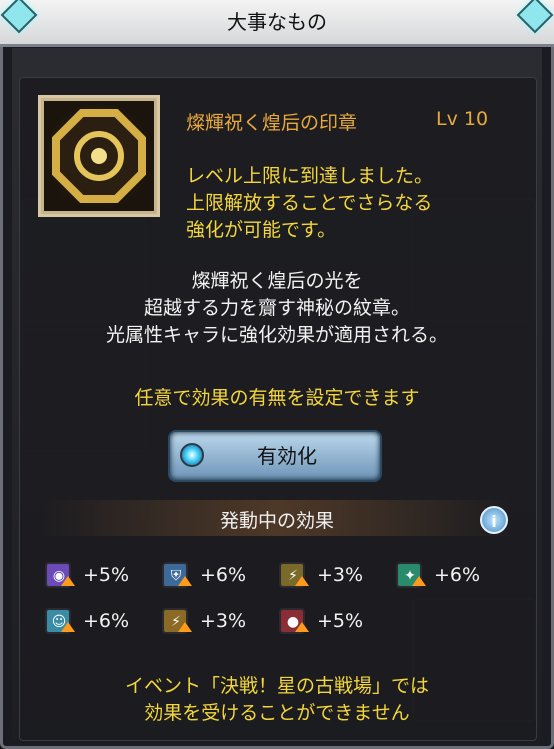  I want to click on enable-toggle-button: 有効化, so click(275, 456).